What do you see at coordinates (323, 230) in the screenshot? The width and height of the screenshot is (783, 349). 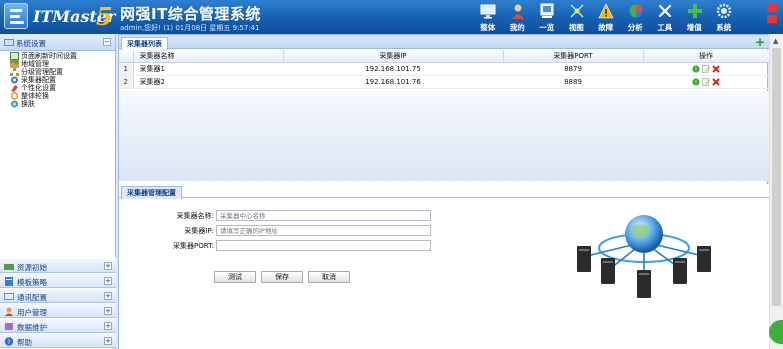 I see `collector-ip-input` at bounding box center [323, 230].